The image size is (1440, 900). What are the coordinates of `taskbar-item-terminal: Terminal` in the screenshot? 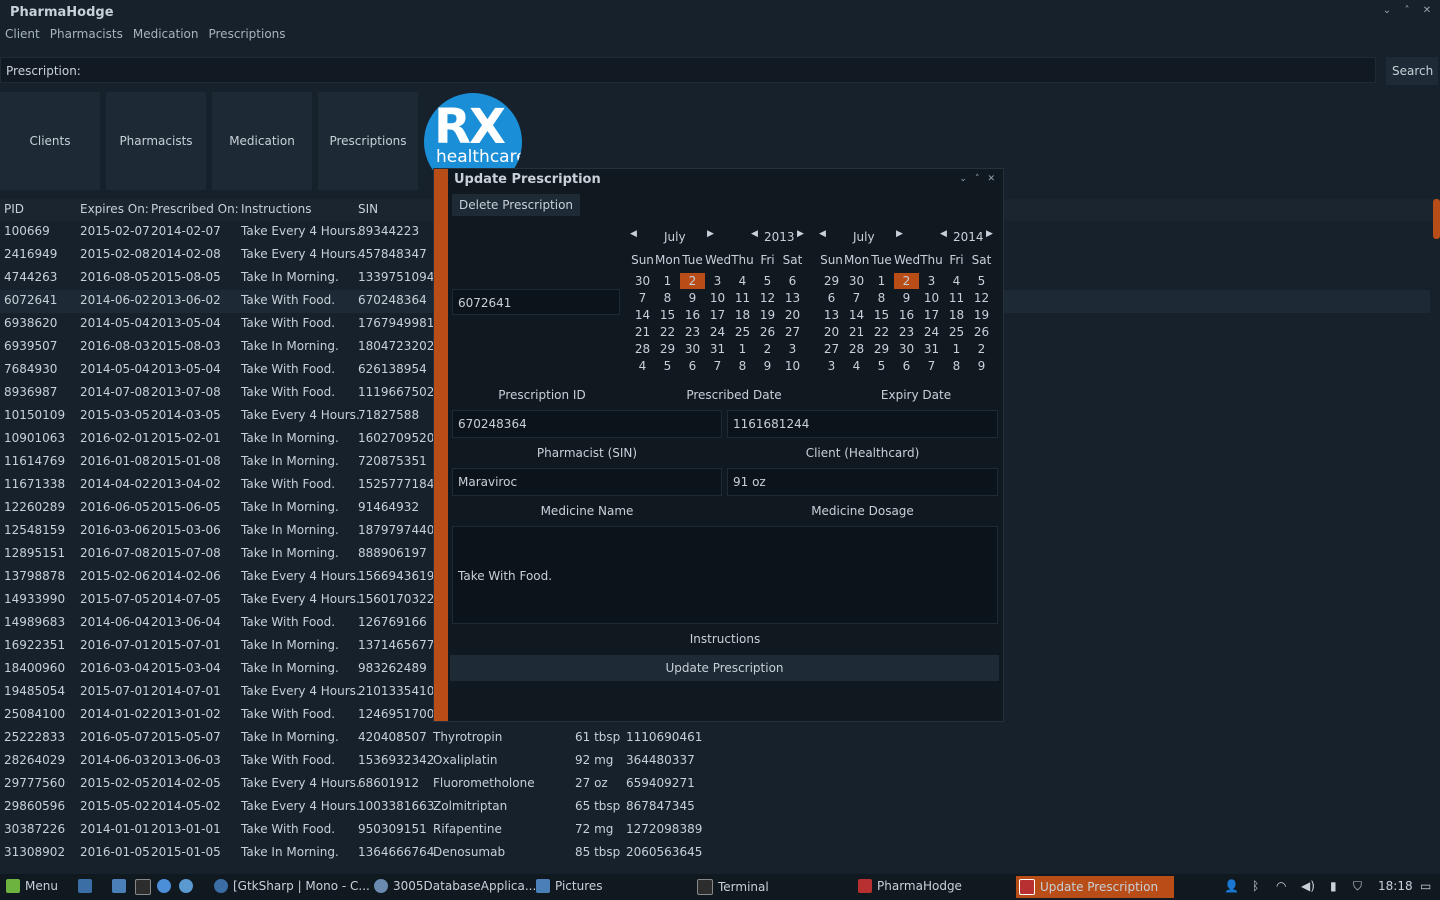 It's located at (733, 887).